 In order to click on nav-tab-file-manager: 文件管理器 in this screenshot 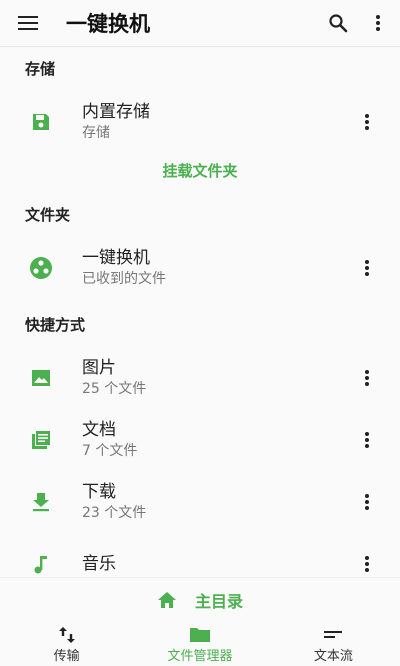, I will do `click(199, 644)`.